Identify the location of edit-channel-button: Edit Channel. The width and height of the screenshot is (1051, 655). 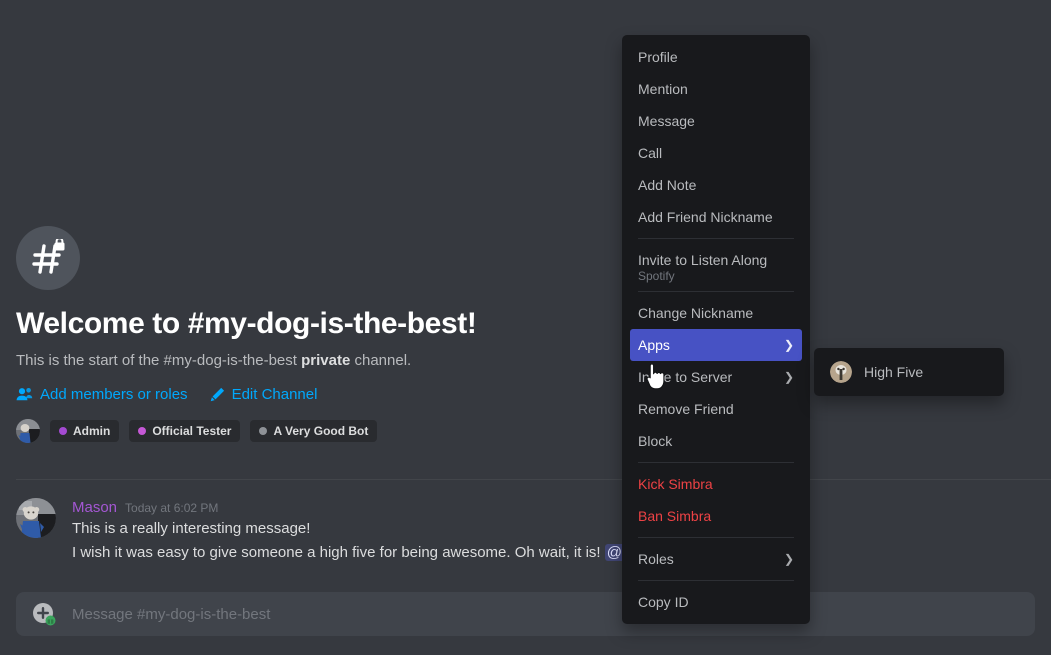
(264, 394).